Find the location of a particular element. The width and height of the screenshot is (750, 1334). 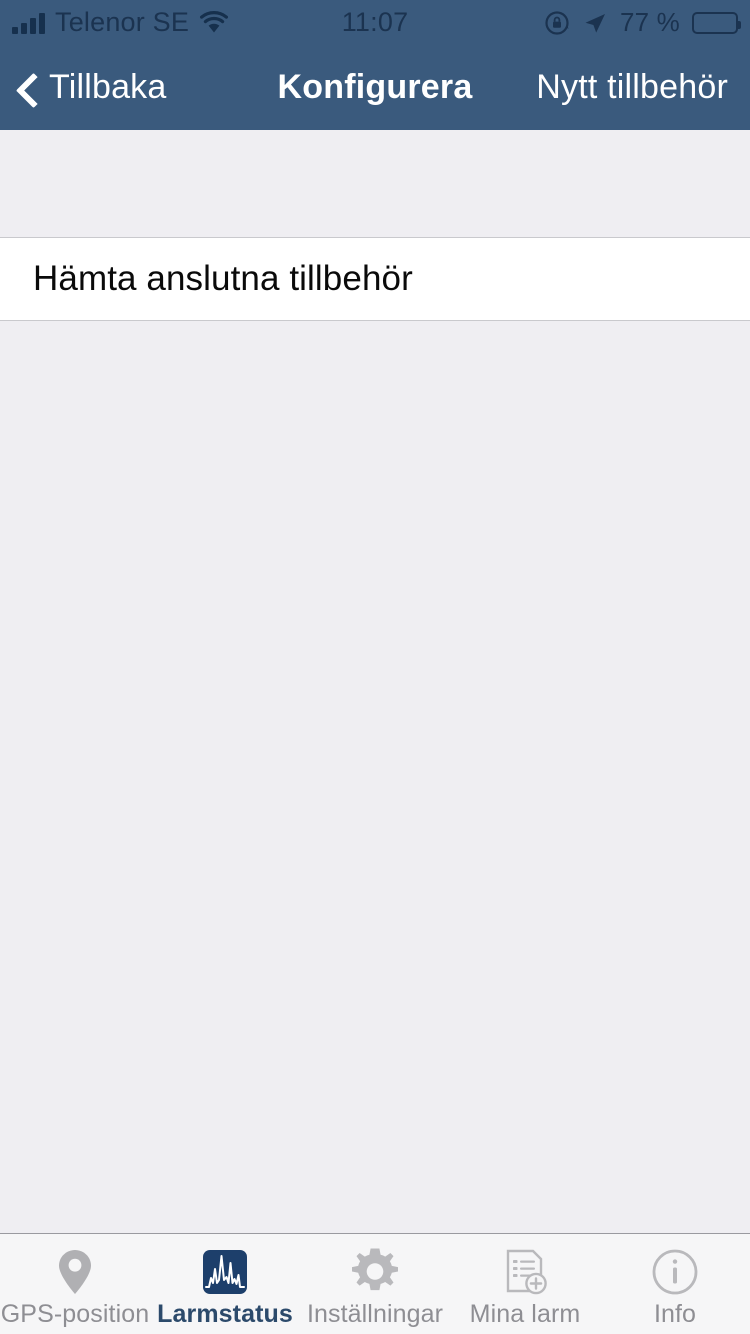

back-button-label: Tillbaka is located at coordinates (108, 87).